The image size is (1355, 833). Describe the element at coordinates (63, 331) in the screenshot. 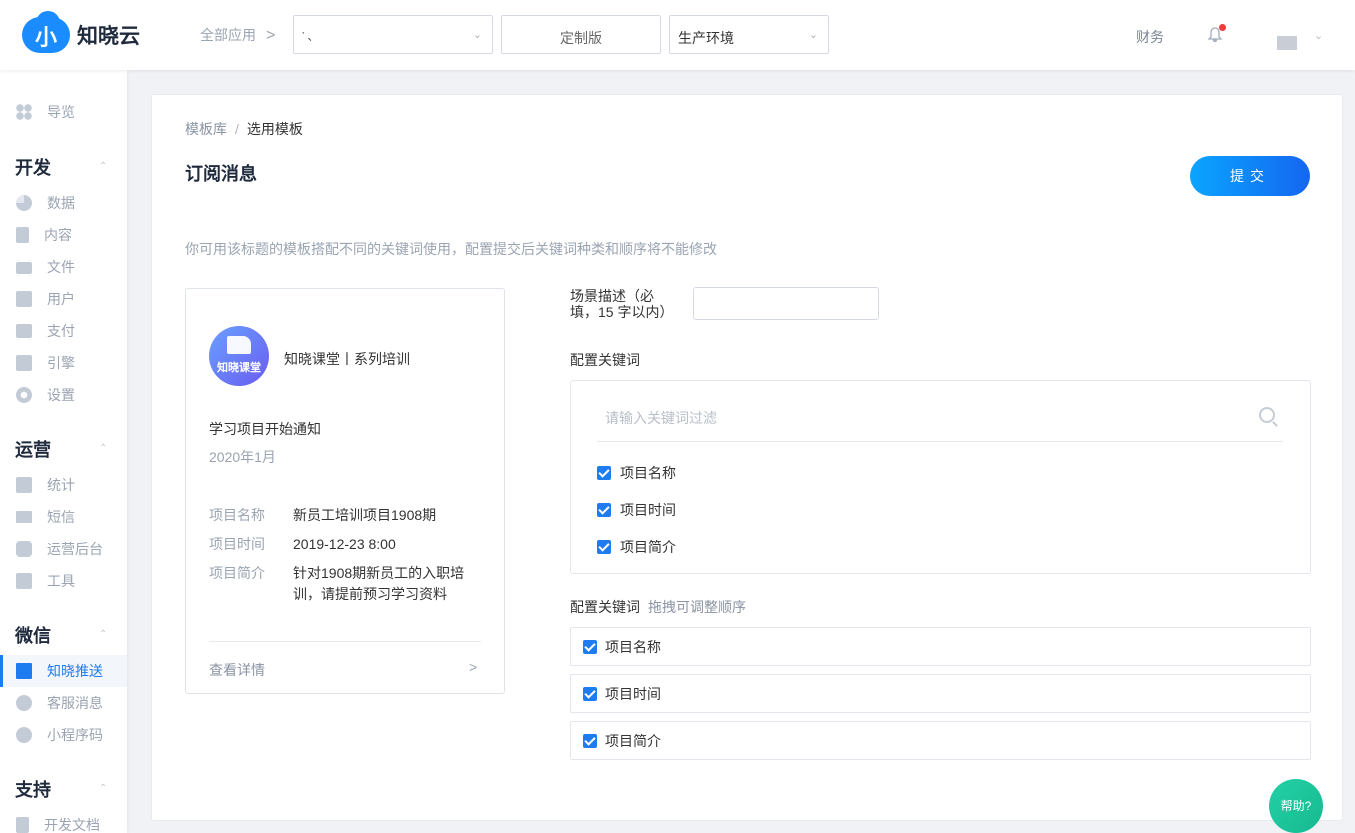

I see `sidebar-item-pay: 支付` at that location.